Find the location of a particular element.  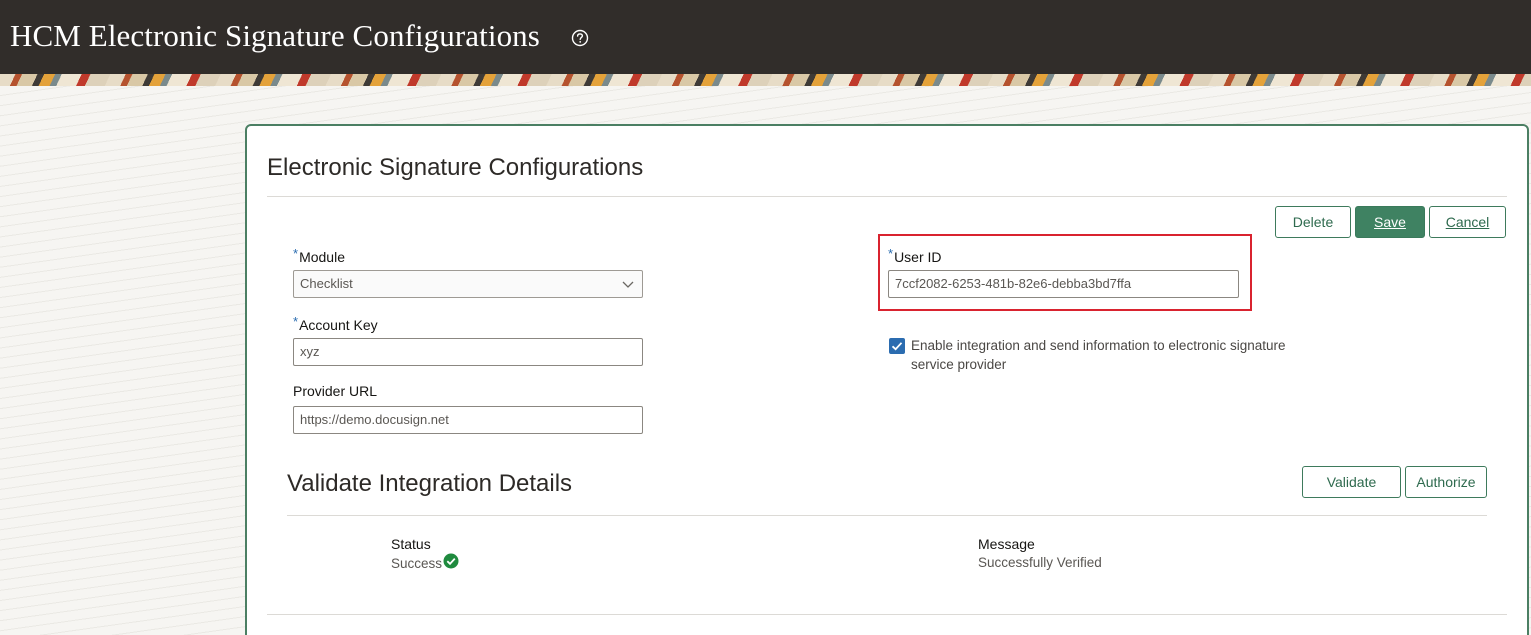

cancel-button: Cancel is located at coordinates (1467, 222).